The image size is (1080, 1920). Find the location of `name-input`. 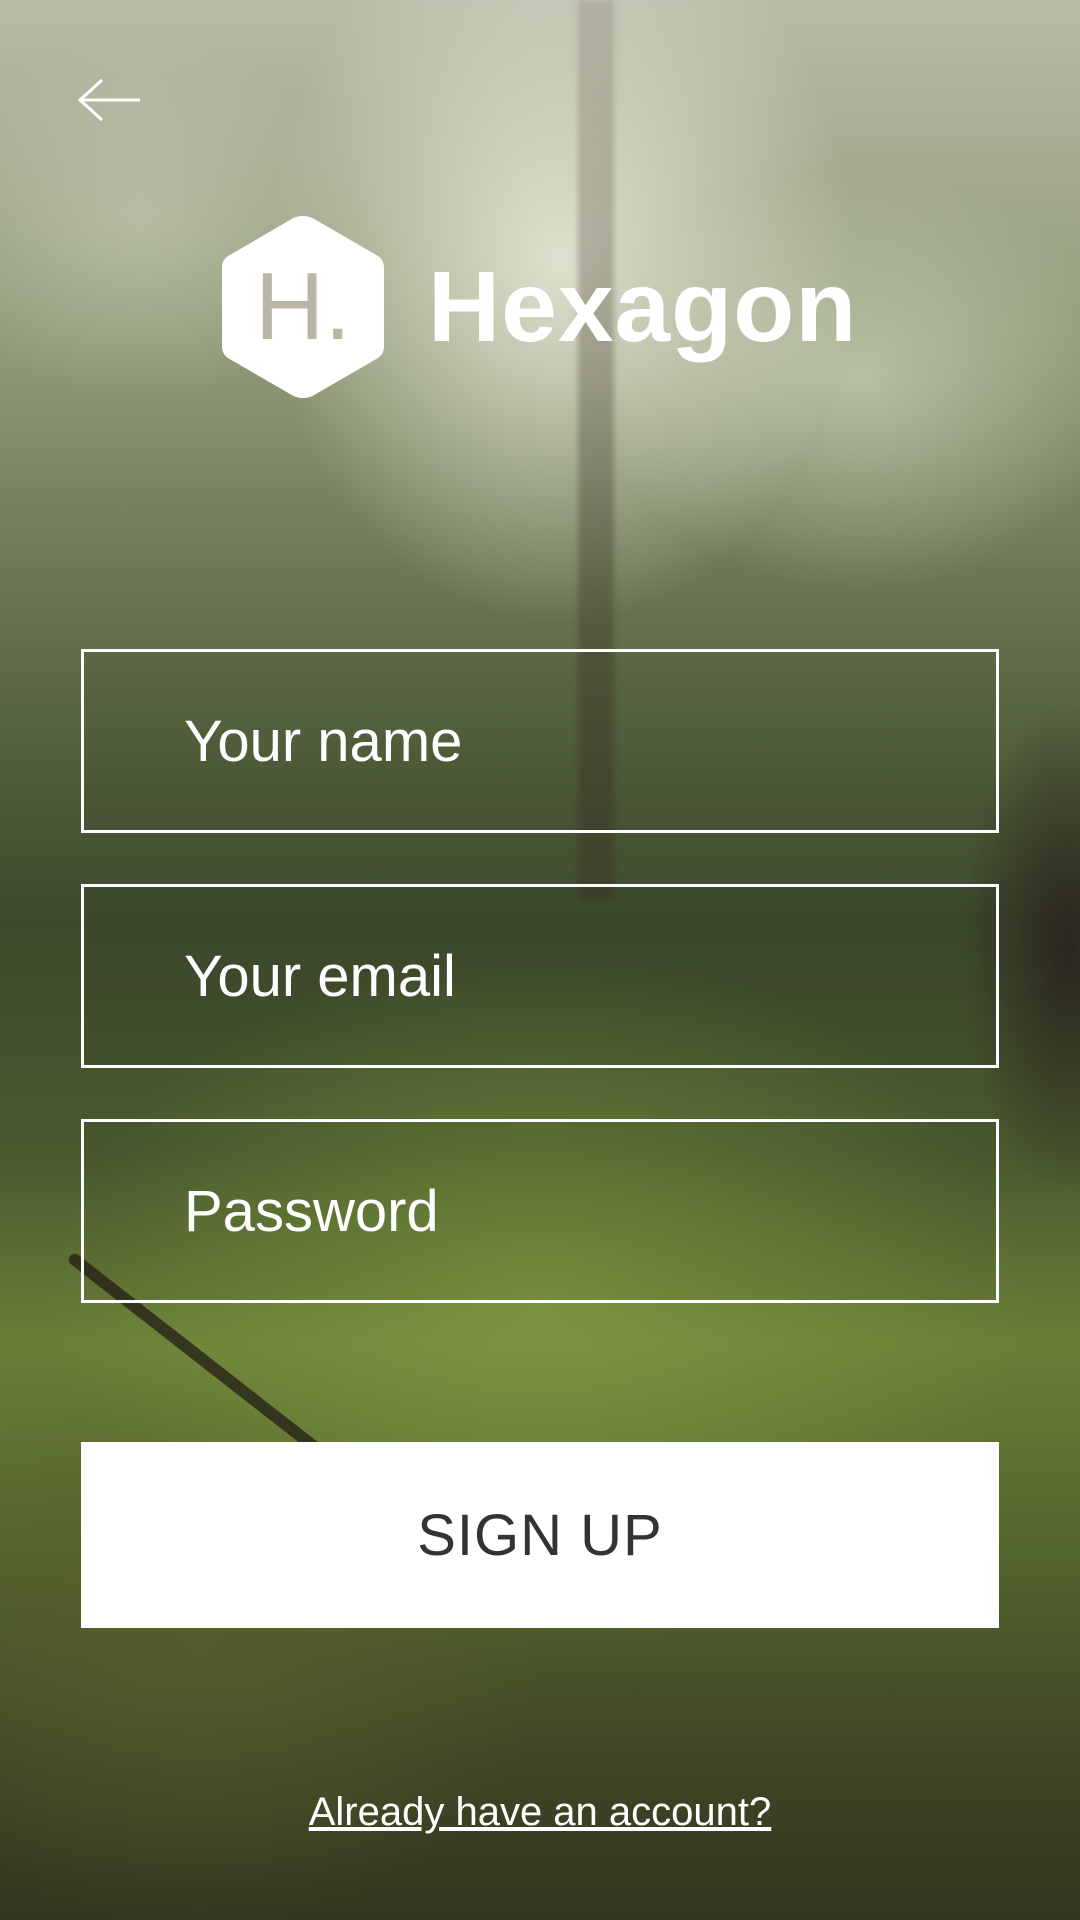

name-input is located at coordinates (589, 741).